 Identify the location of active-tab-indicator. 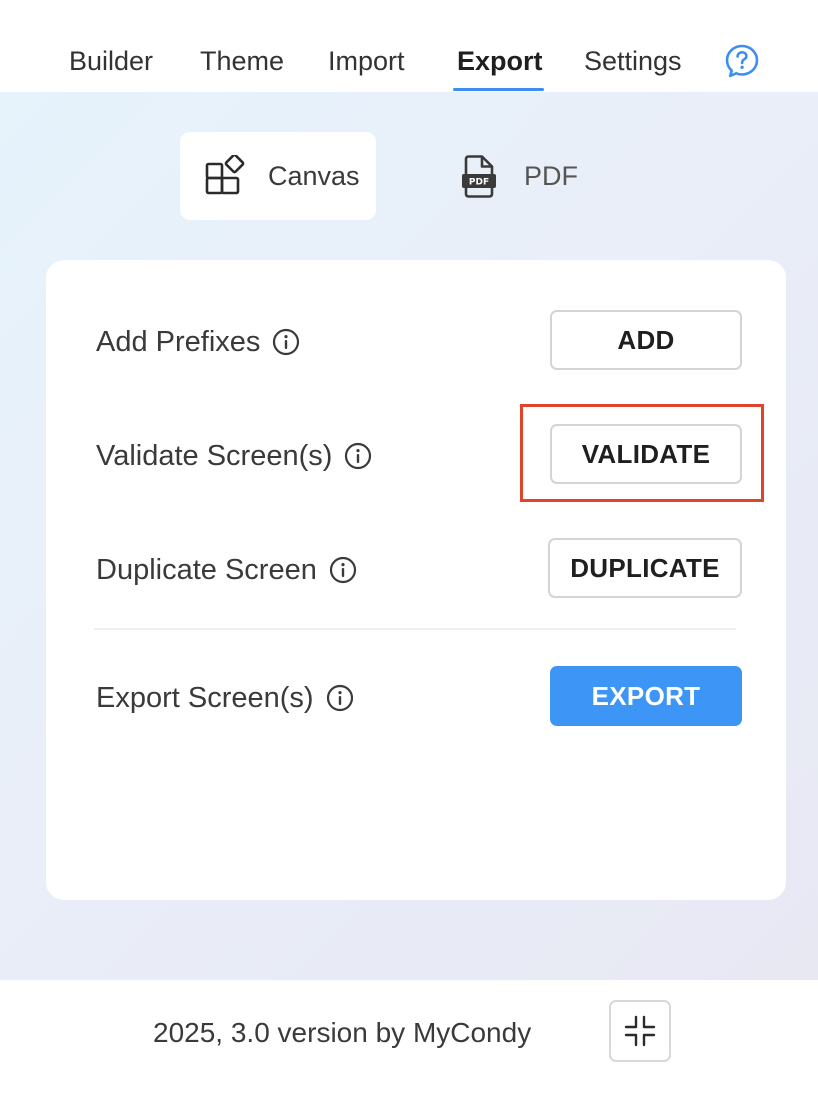
(498, 89).